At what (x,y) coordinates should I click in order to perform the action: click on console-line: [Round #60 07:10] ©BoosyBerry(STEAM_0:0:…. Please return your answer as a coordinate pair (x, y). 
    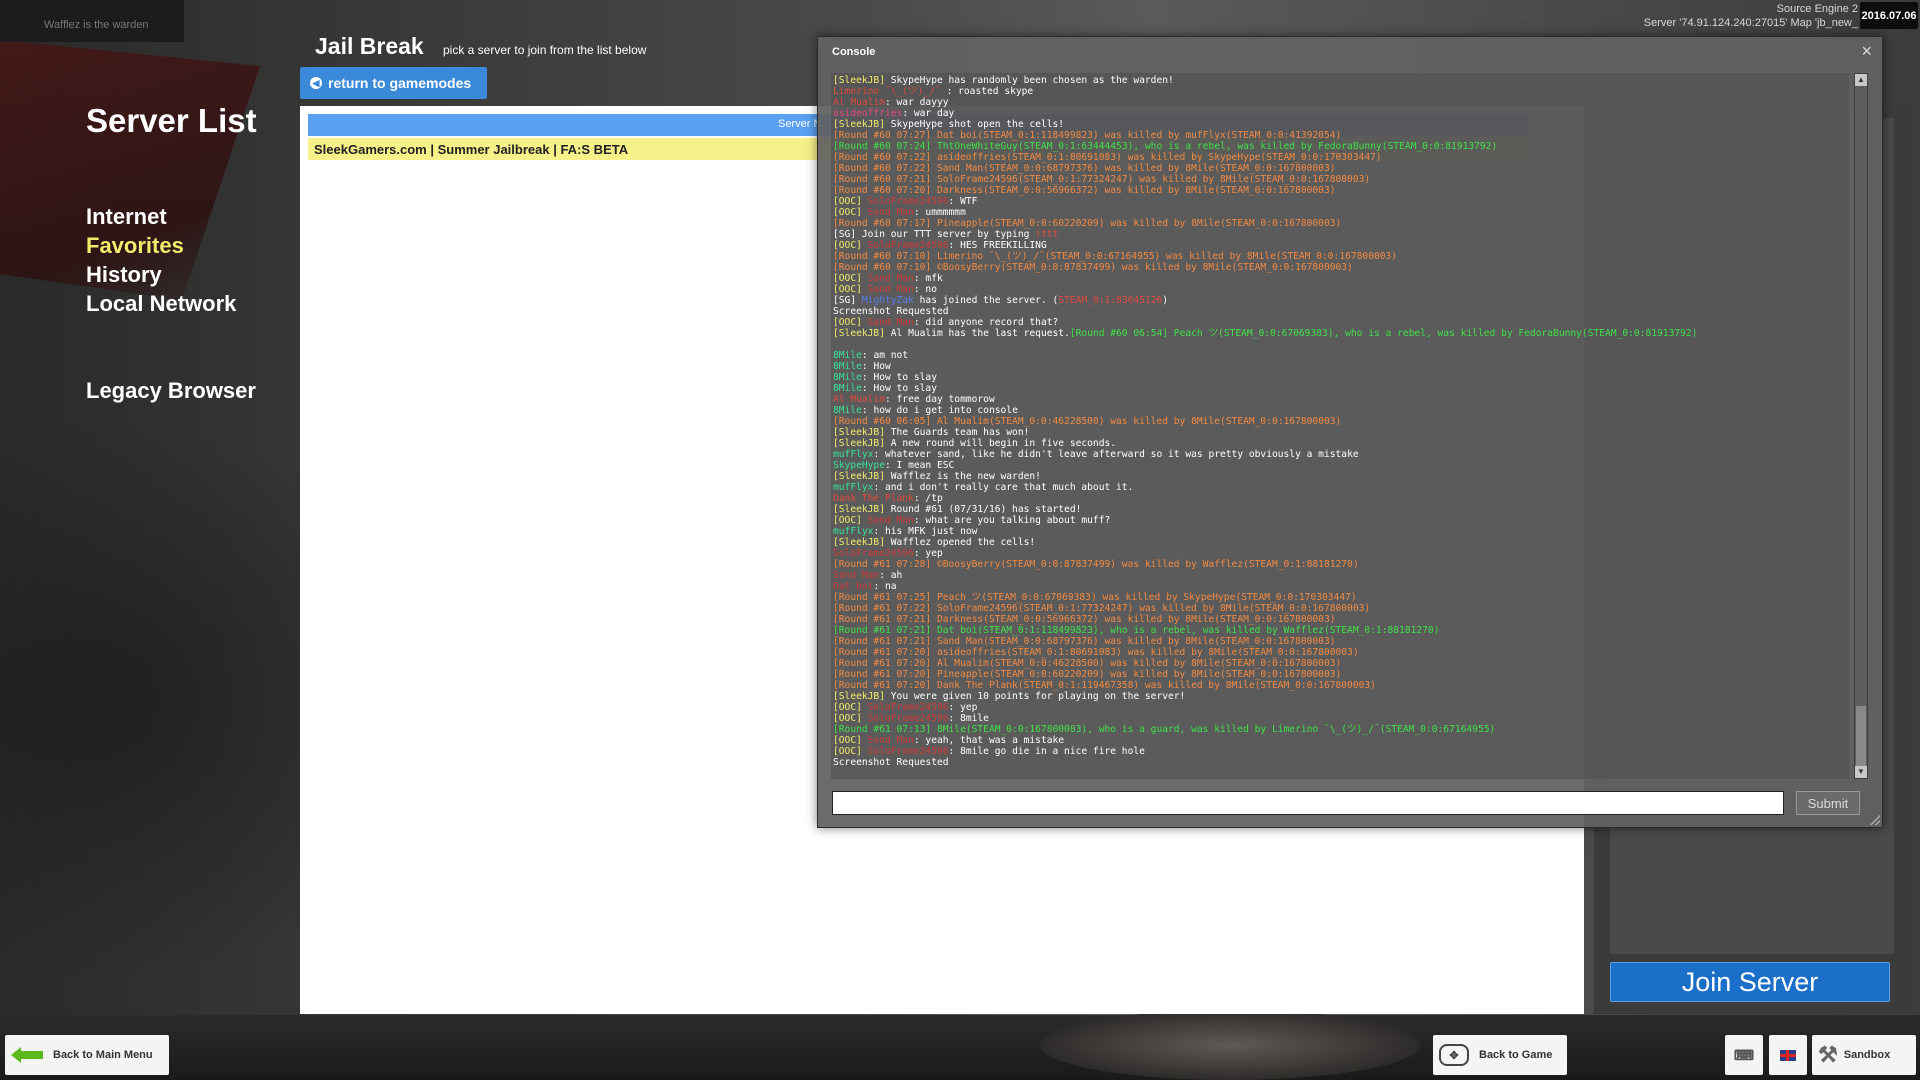
    Looking at the image, I should click on (1341, 267).